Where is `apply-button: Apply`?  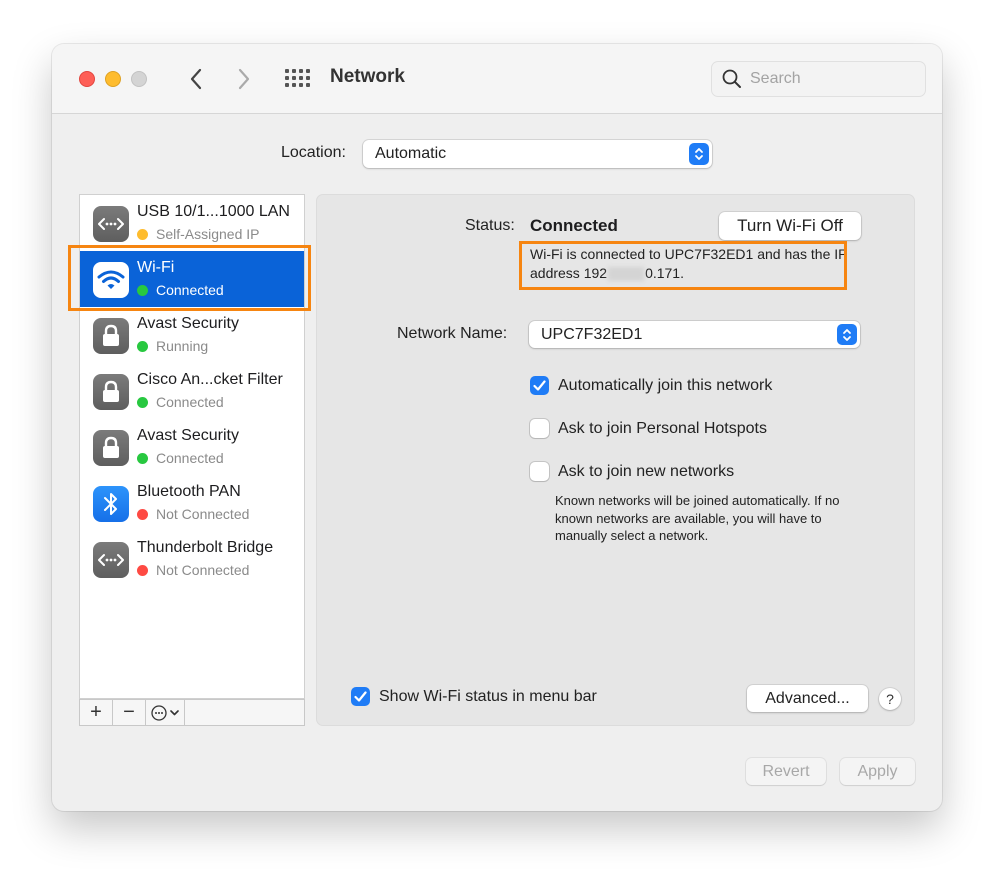 apply-button: Apply is located at coordinates (877, 771).